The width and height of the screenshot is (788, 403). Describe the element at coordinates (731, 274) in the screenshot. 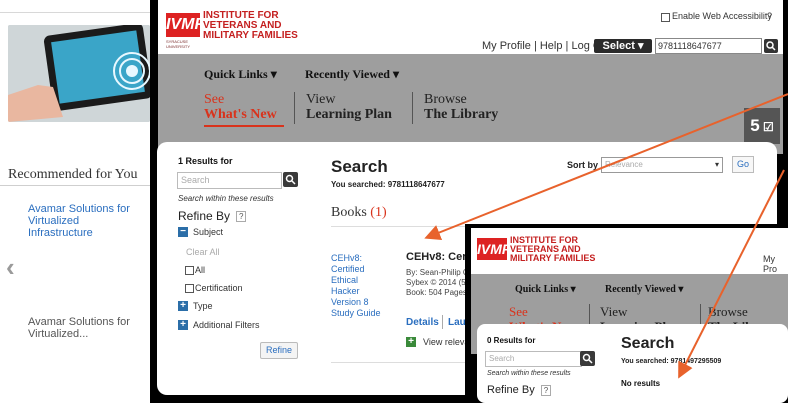

I see `arrow-to-second-search` at that location.